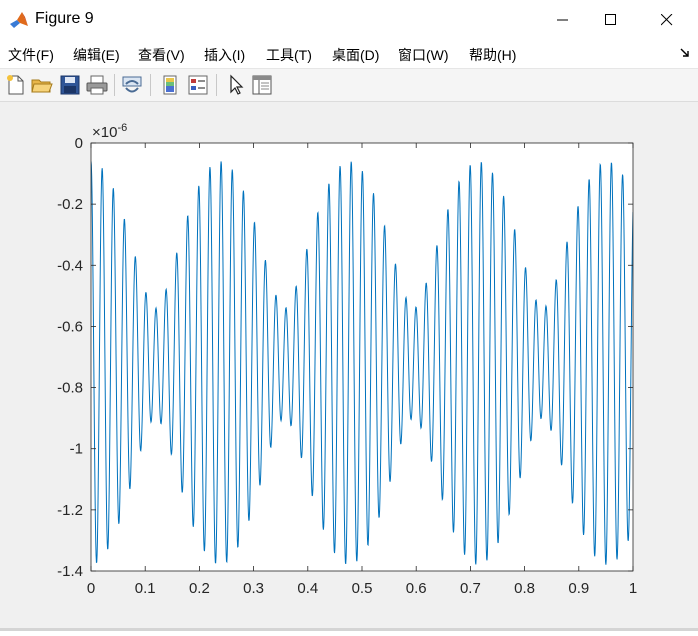 This screenshot has width=698, height=636. I want to click on menu-file: 文件(F), so click(31, 55).